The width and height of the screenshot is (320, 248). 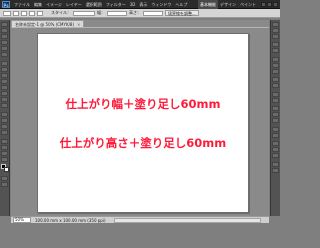 What do you see at coordinates (4, 153) in the screenshot?
I see `hand-tool-icon` at bounding box center [4, 153].